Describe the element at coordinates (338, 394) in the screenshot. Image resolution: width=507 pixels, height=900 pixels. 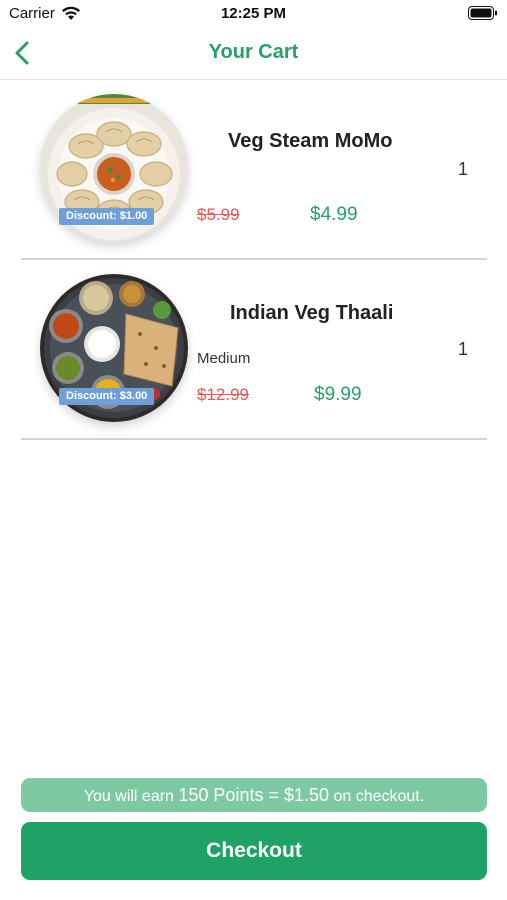
I see `item-price: $9.99` at that location.